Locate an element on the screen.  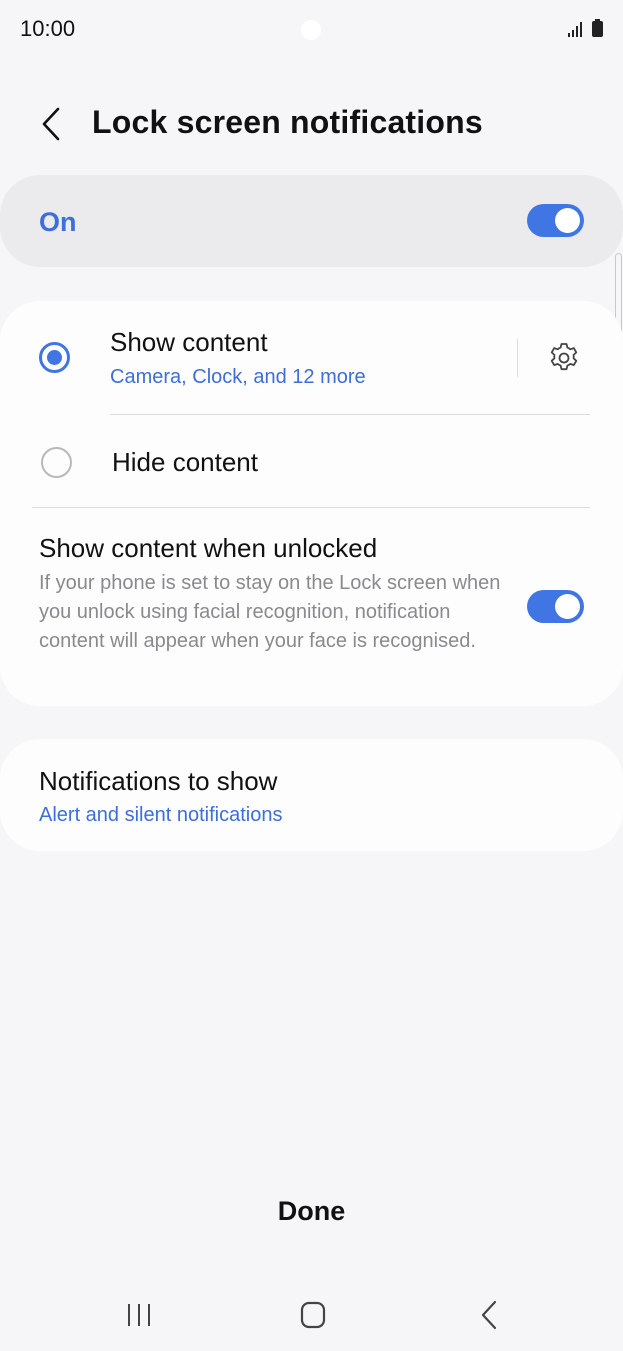
master-toggle-label: On is located at coordinates (58, 222).